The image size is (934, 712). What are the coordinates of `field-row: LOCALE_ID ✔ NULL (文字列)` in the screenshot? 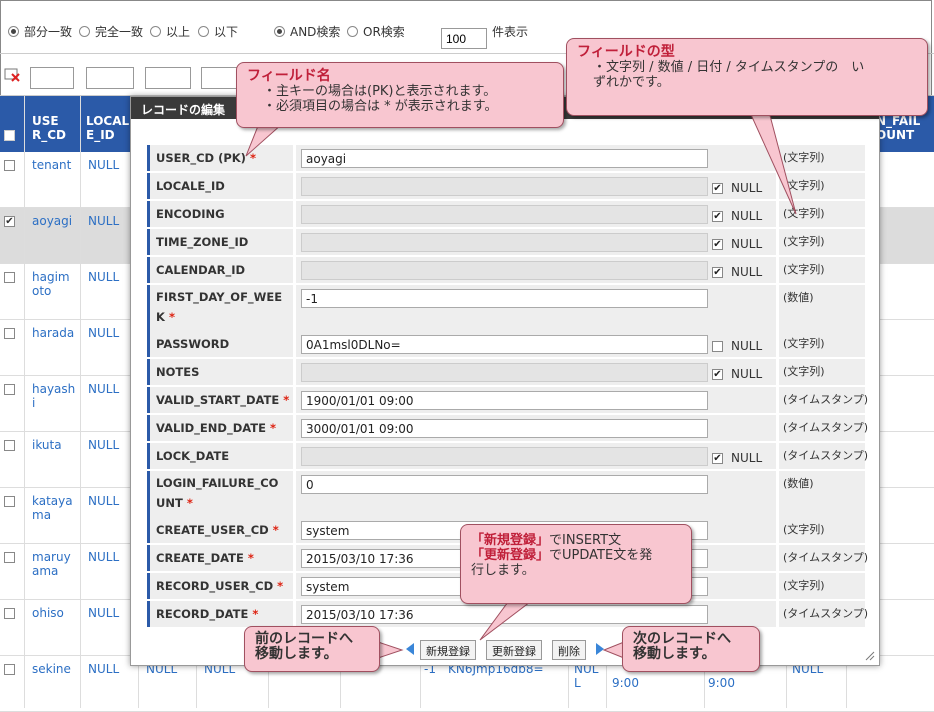 It's located at (506, 186).